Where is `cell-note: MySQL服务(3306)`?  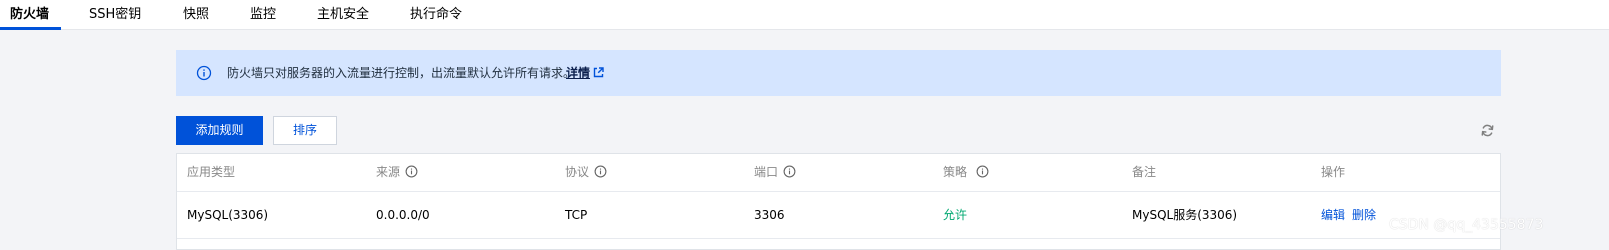 cell-note: MySQL服务(3306) is located at coordinates (1185, 215).